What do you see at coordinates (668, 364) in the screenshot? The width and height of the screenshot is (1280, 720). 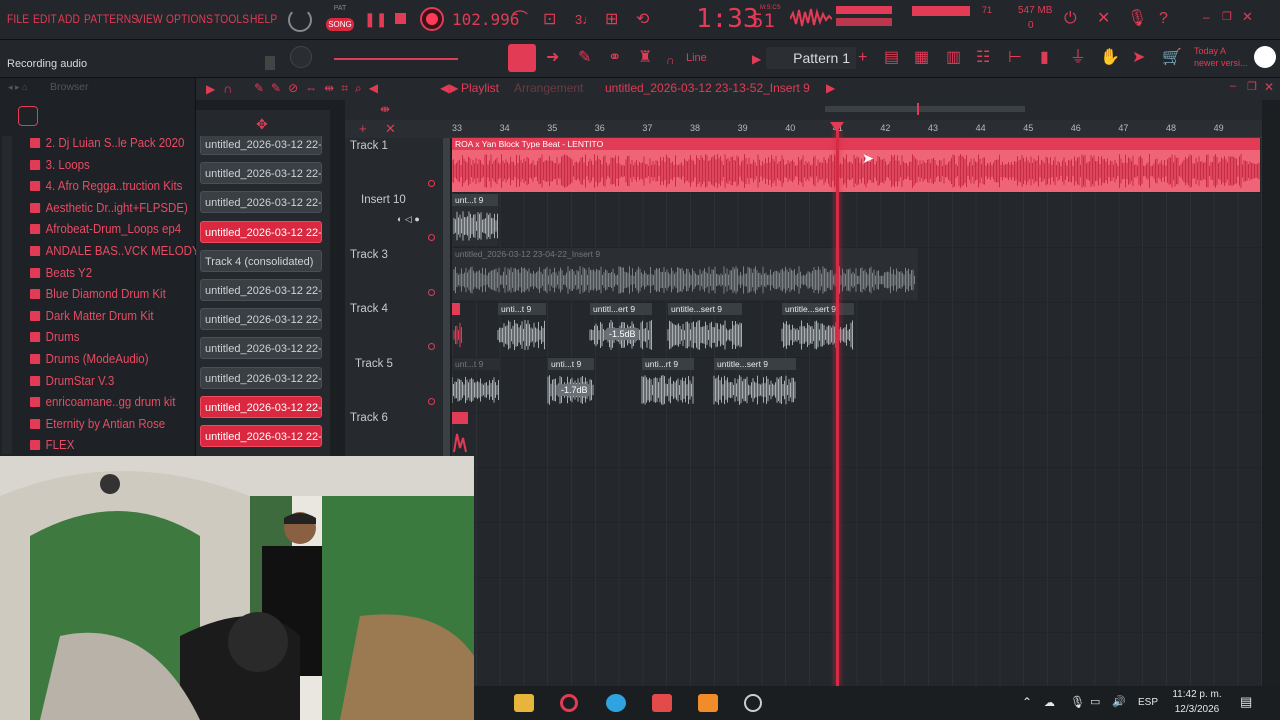 I see `clip-track5-c: unti...rt 9` at bounding box center [668, 364].